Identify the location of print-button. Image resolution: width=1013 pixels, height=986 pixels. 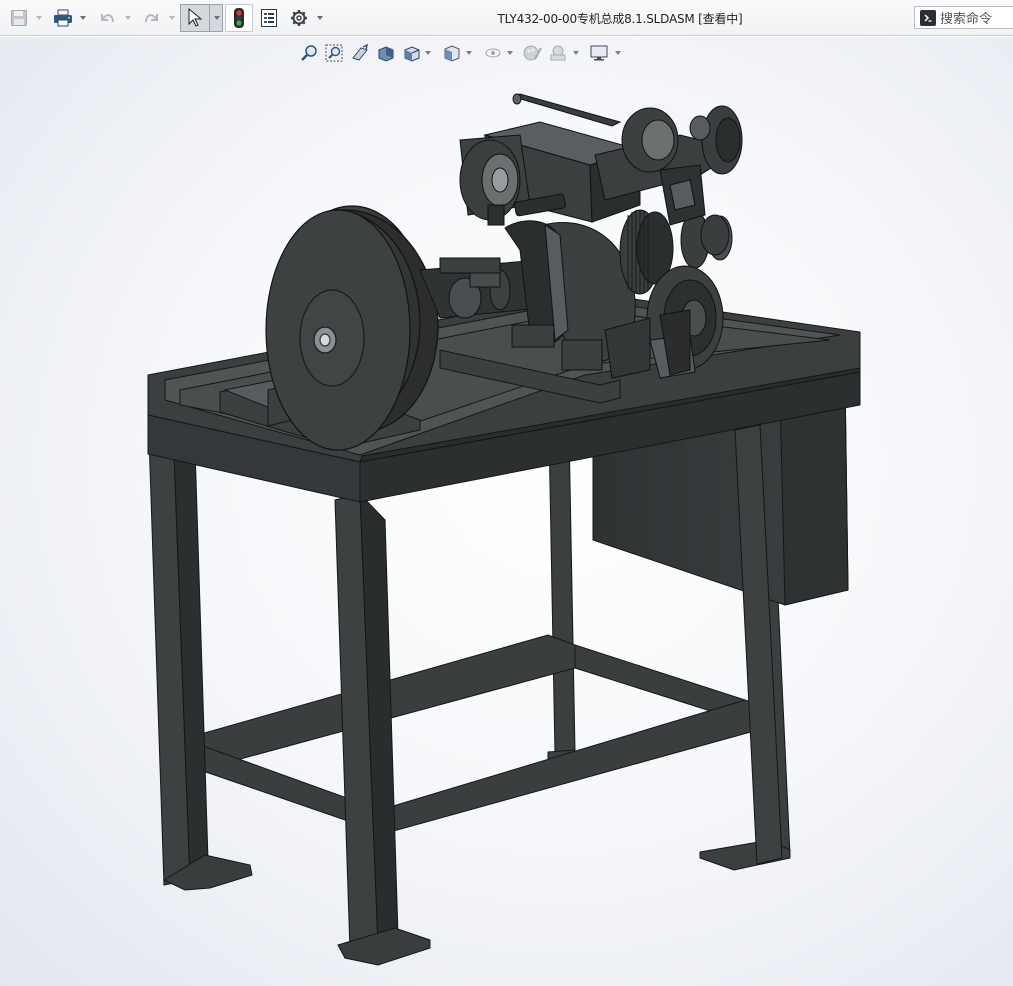
(63, 18).